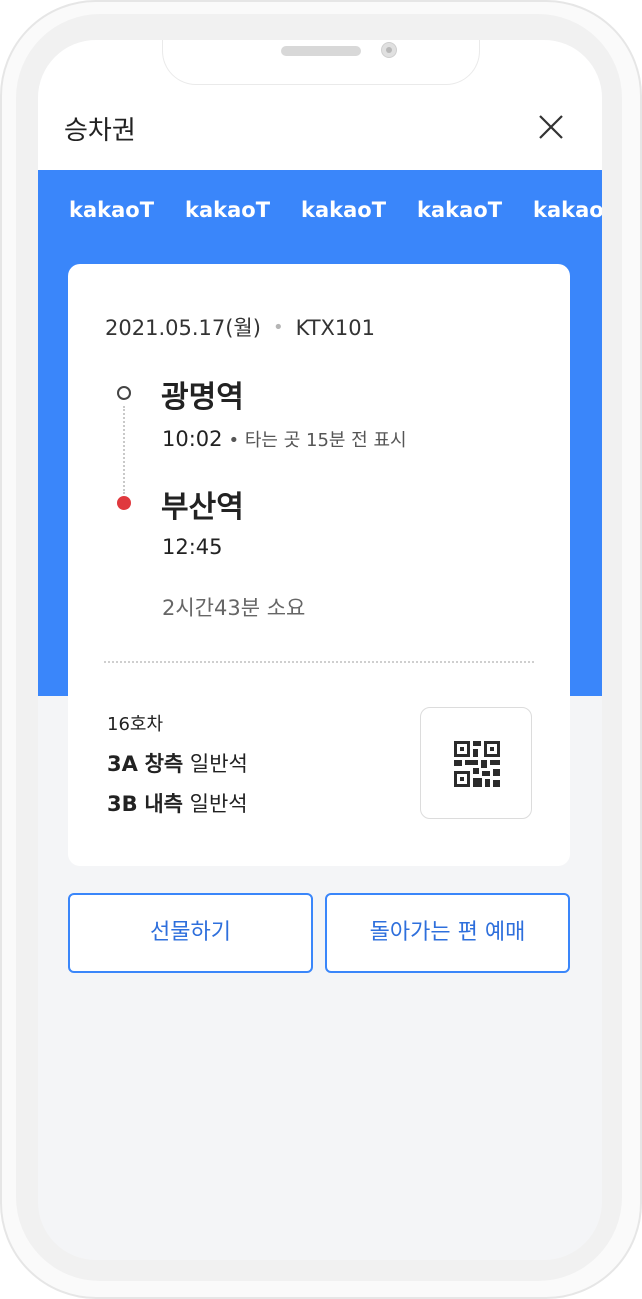  I want to click on qr-code-icon, so click(477, 764).